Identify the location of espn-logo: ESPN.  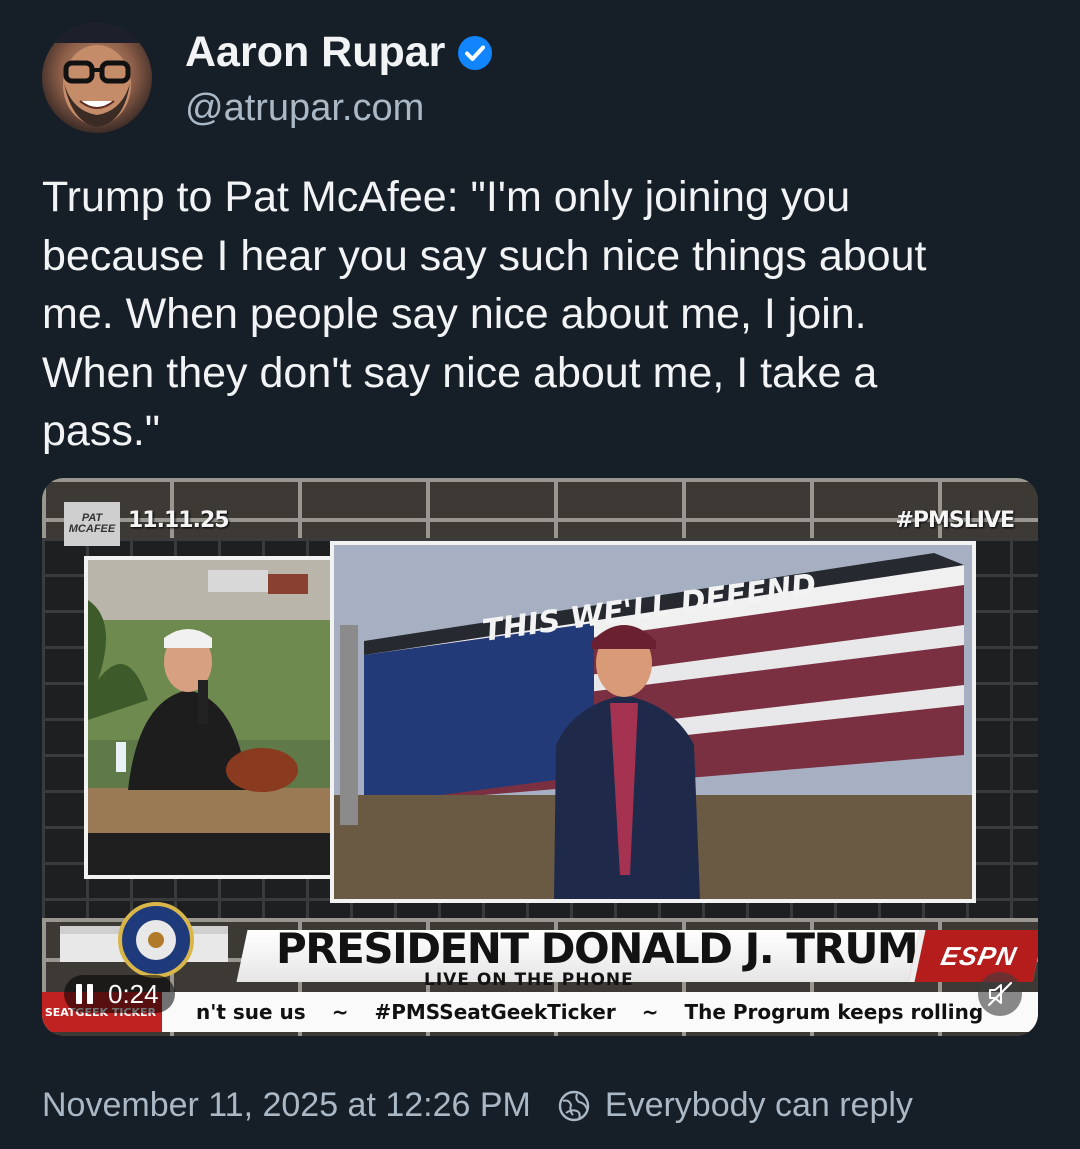
(973, 956).